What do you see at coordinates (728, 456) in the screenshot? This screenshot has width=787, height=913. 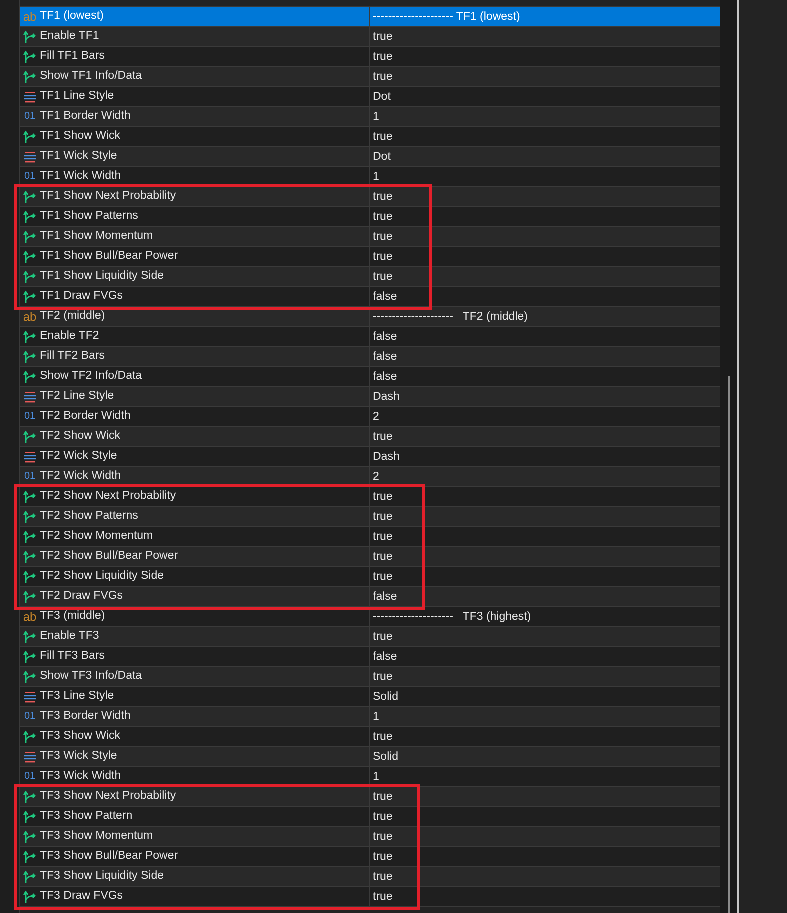 I see `scrollbar` at bounding box center [728, 456].